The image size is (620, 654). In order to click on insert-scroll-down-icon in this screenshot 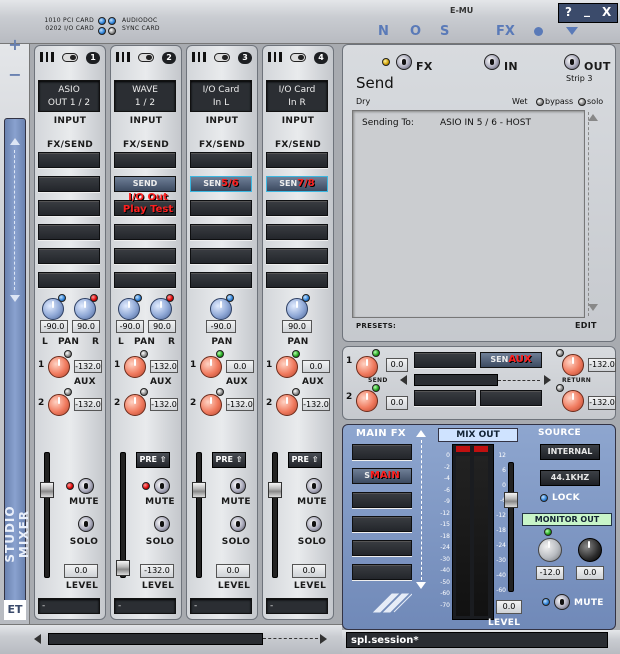, I will do `click(593, 307)`.